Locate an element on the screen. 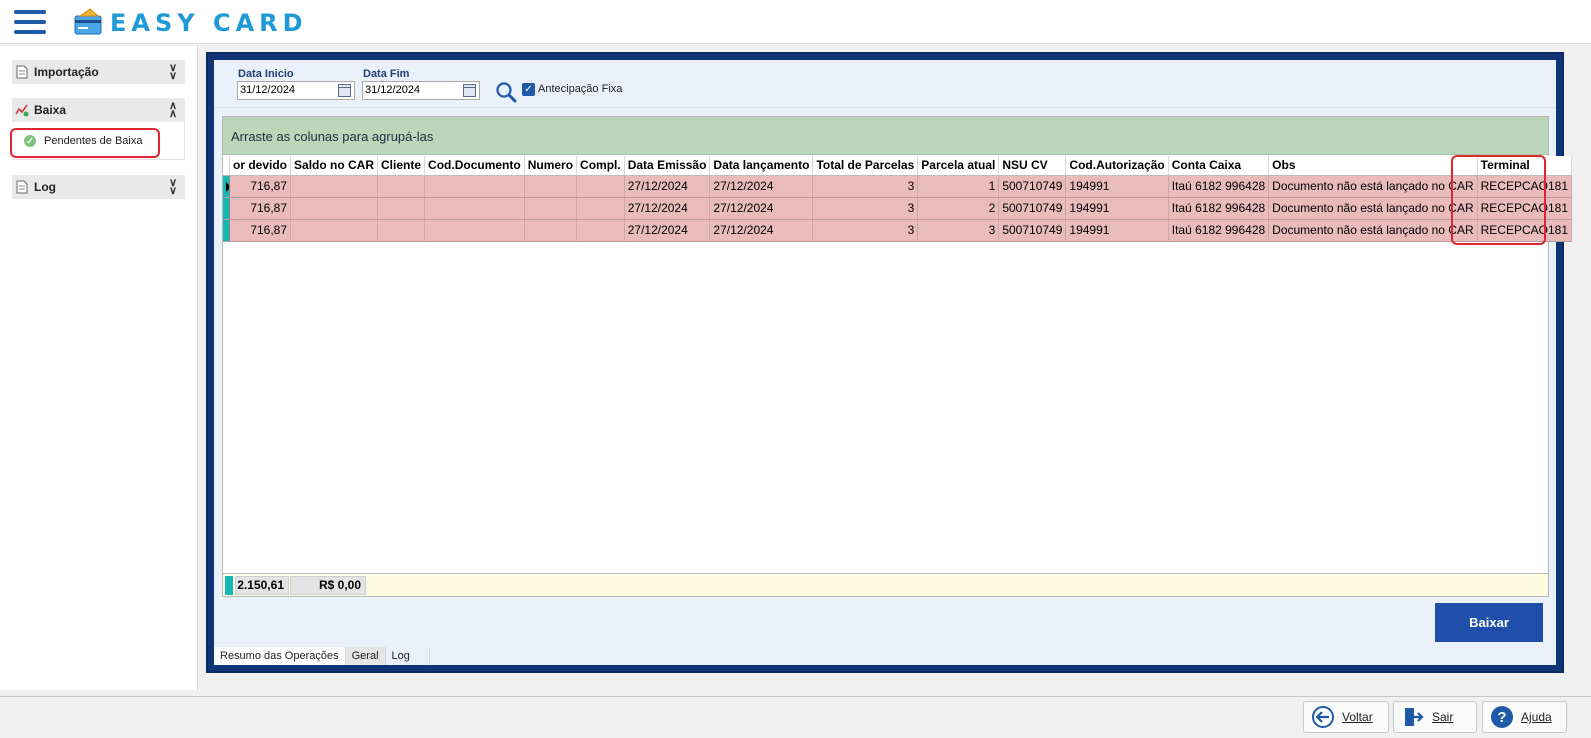 The image size is (1591, 738). baixar-button: Baixar is located at coordinates (1489, 622).